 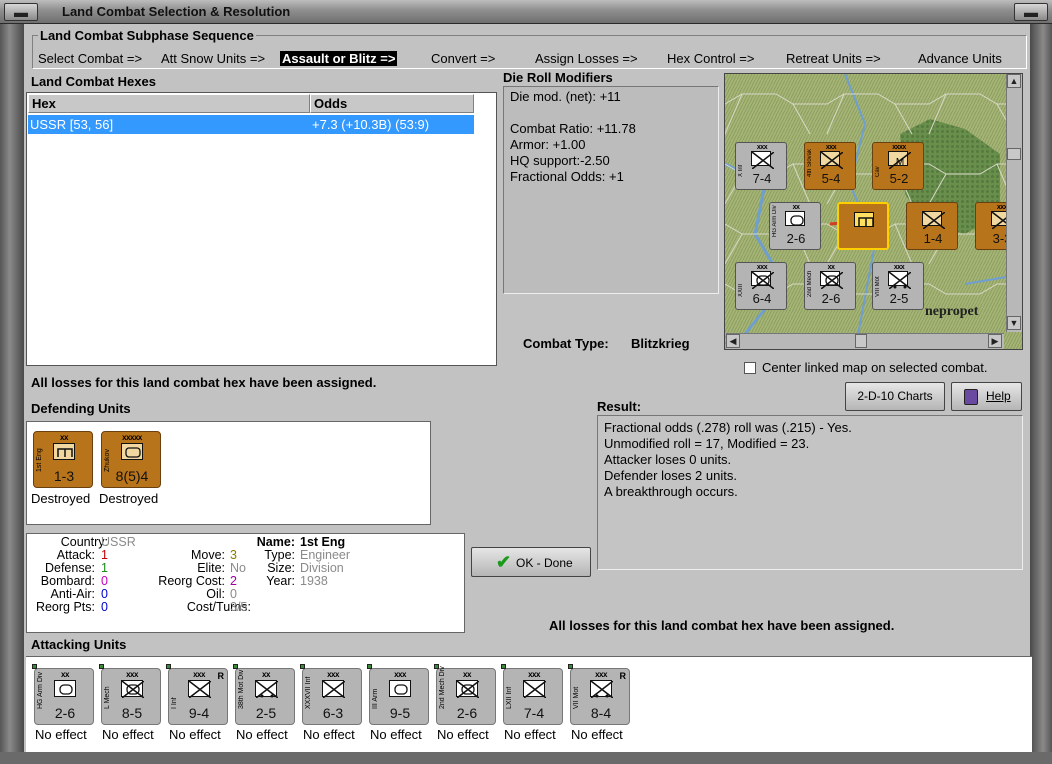 I want to click on defending-unit-status: Destroyed, so click(x=129, y=498).